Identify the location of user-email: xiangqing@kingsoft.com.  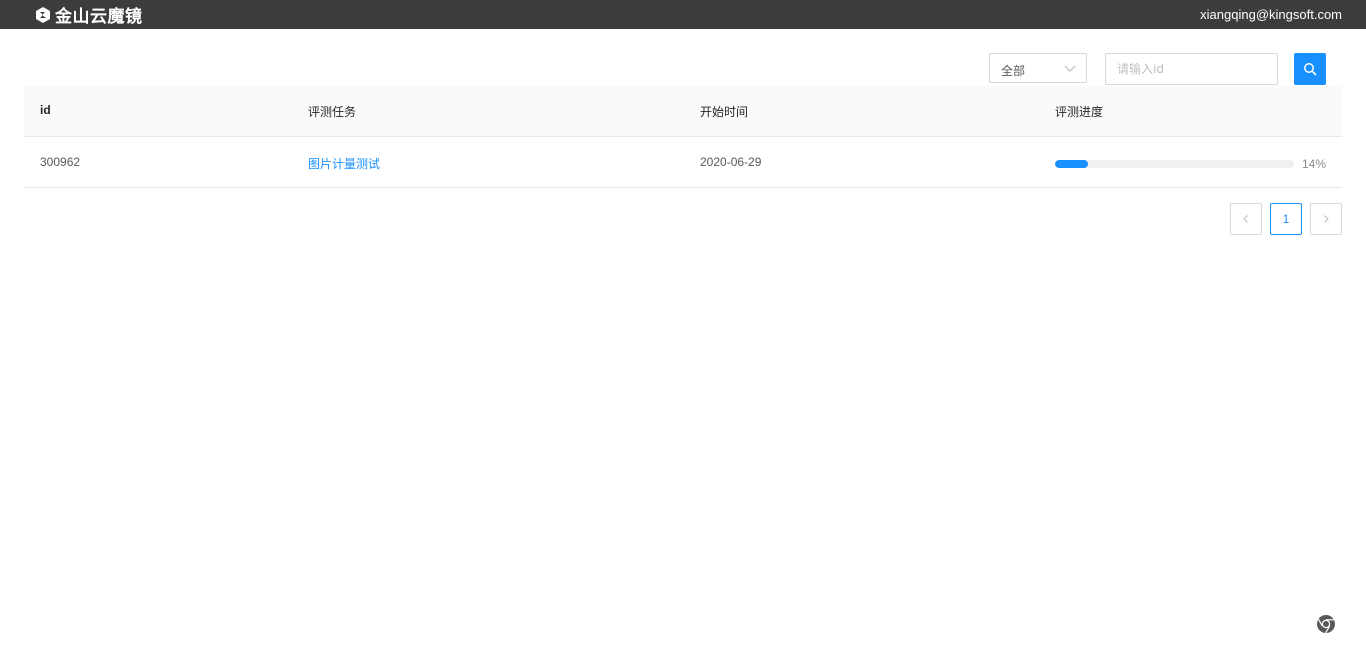
(1271, 14).